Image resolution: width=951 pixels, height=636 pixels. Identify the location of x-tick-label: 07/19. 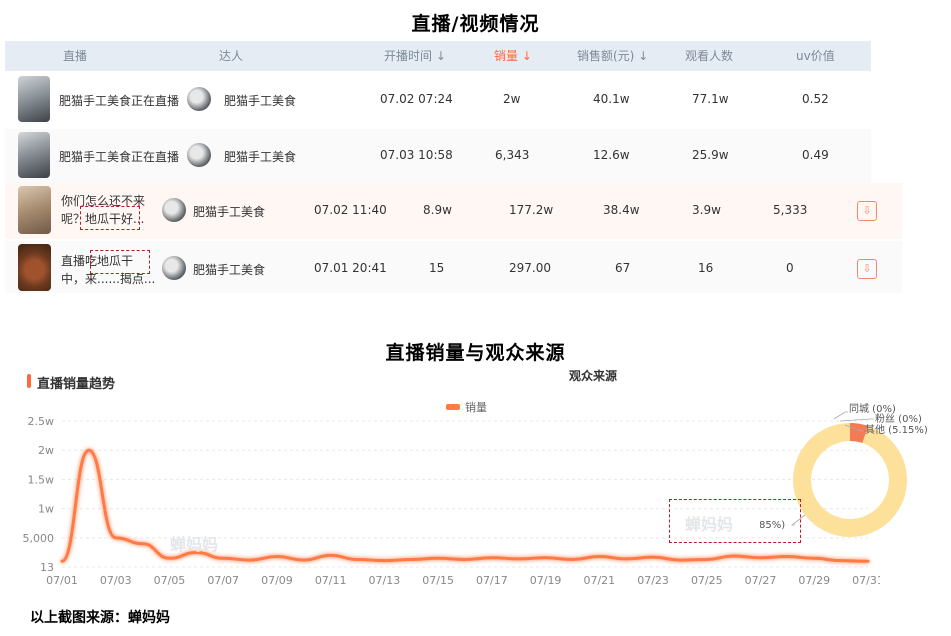
(546, 580).